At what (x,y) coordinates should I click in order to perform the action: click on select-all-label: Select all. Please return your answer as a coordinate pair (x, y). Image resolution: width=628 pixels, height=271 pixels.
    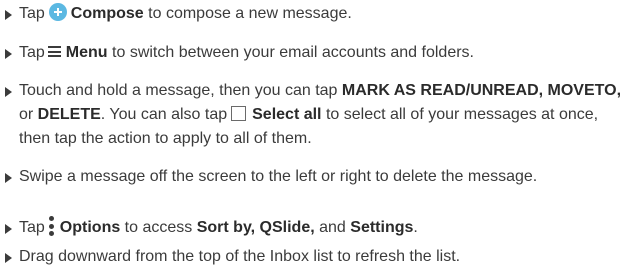
    Looking at the image, I should click on (287, 114).